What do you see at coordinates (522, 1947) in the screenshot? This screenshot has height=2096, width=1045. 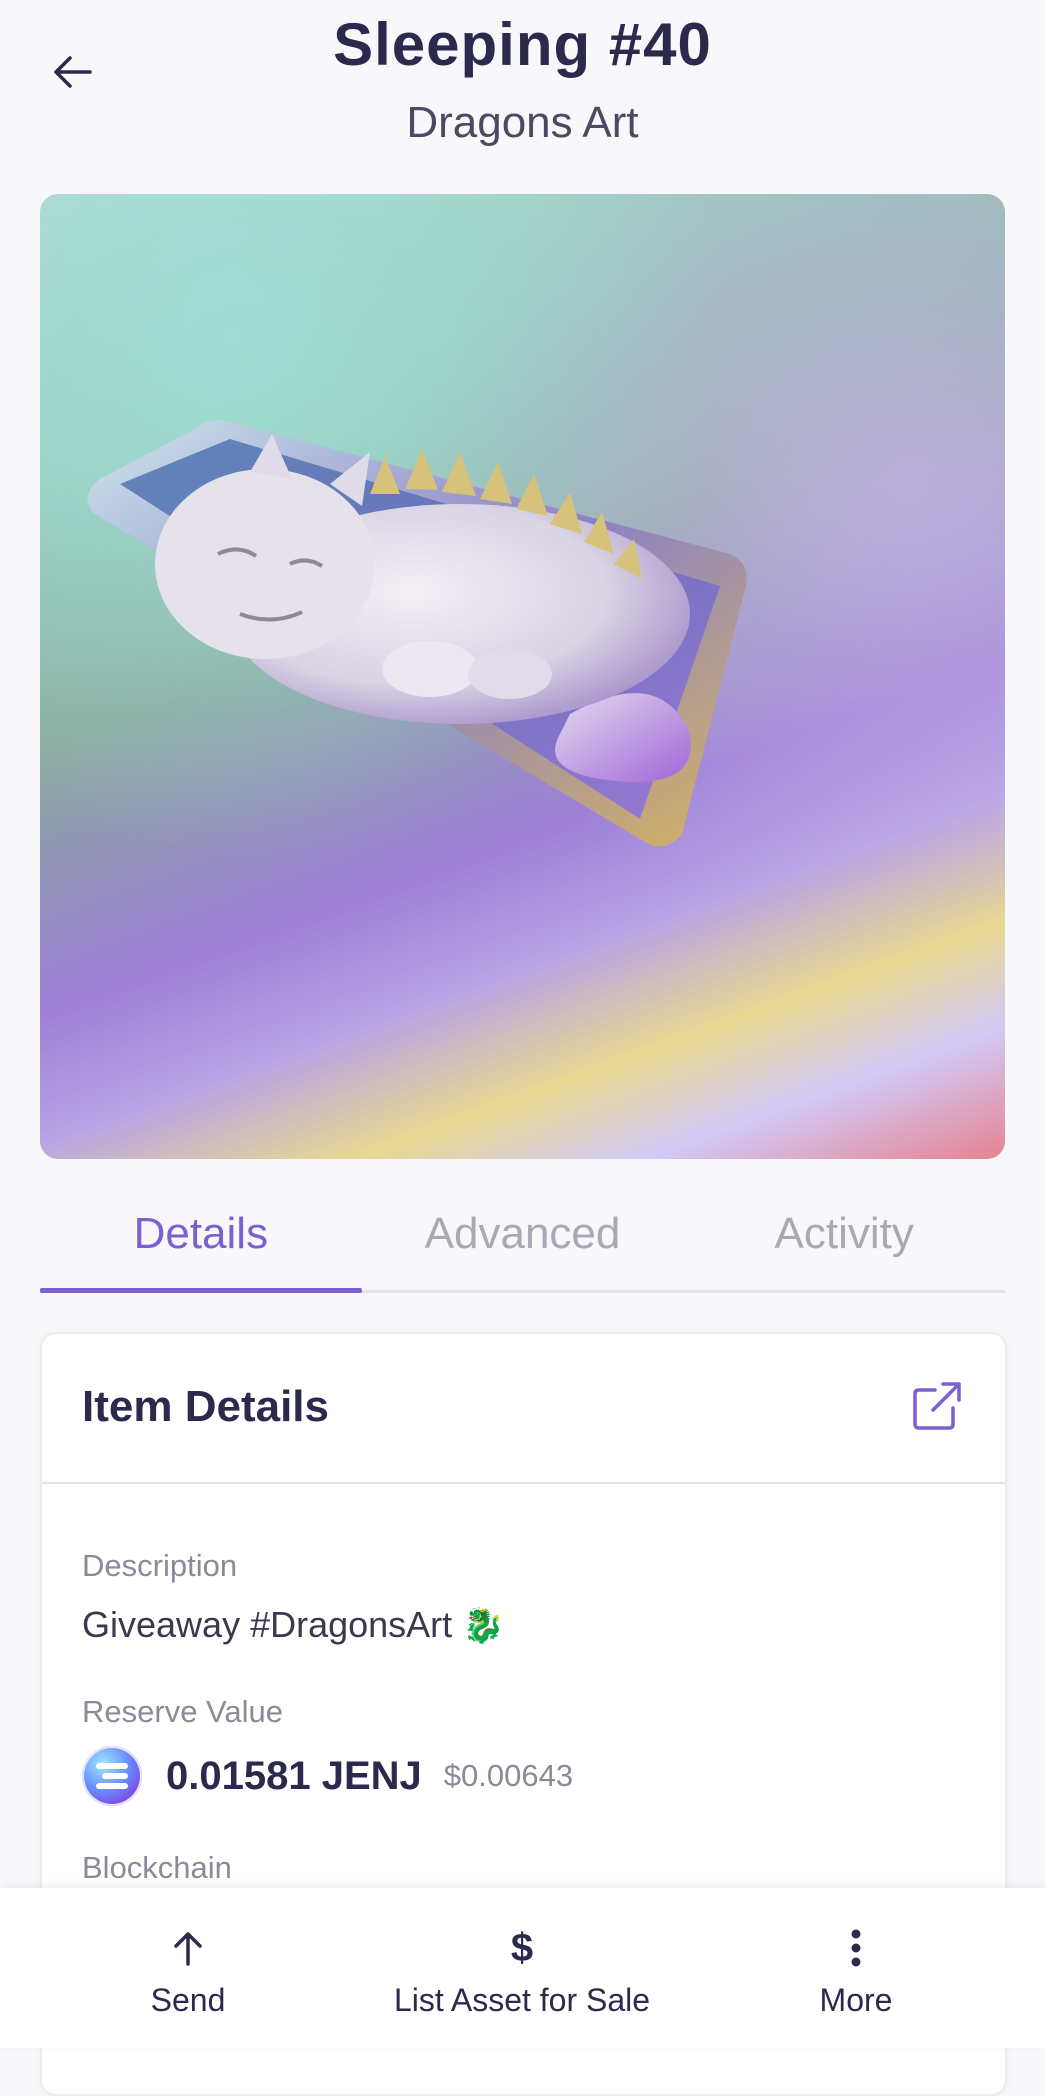 I see `dollar-icon: $` at bounding box center [522, 1947].